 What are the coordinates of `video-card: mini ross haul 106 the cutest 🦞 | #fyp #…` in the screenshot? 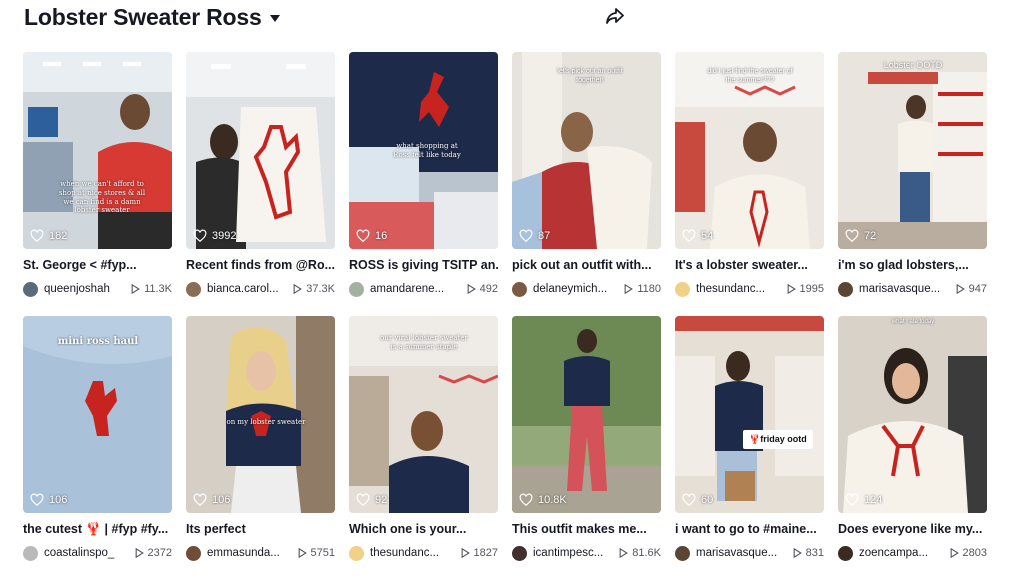 It's located at (97, 440).